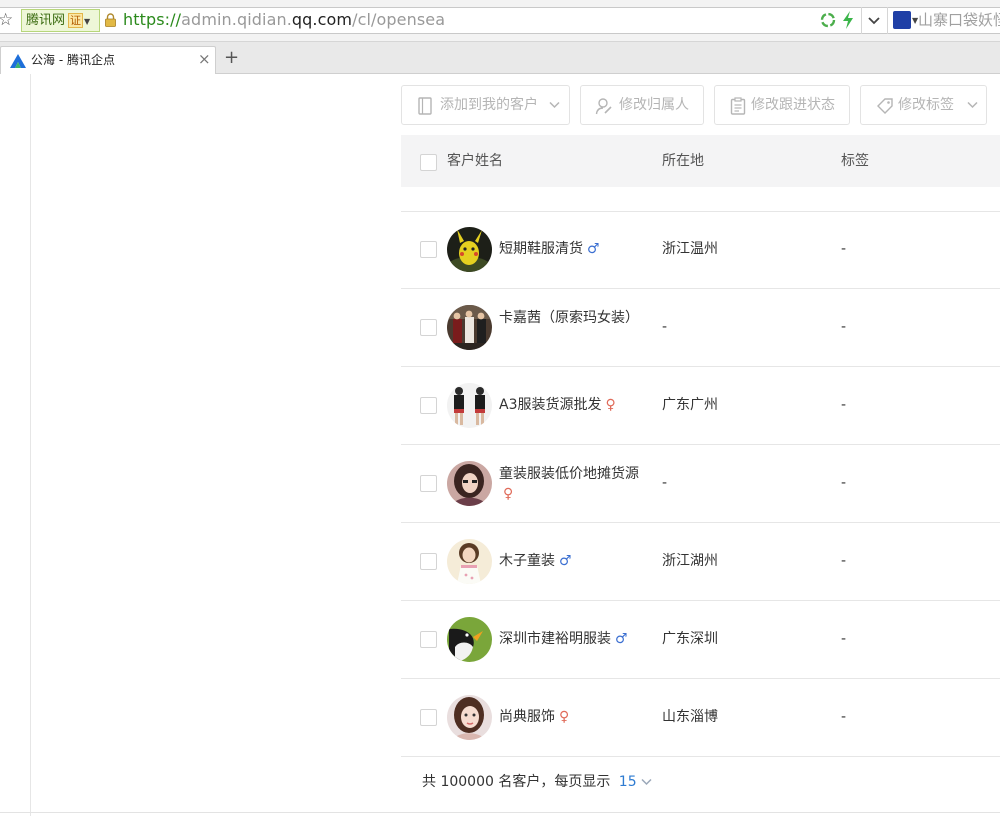 This screenshot has height=816, width=1000. What do you see at coordinates (489, 105) in the screenshot?
I see `add-to-my-customers-label: 添加到我的客户` at bounding box center [489, 105].